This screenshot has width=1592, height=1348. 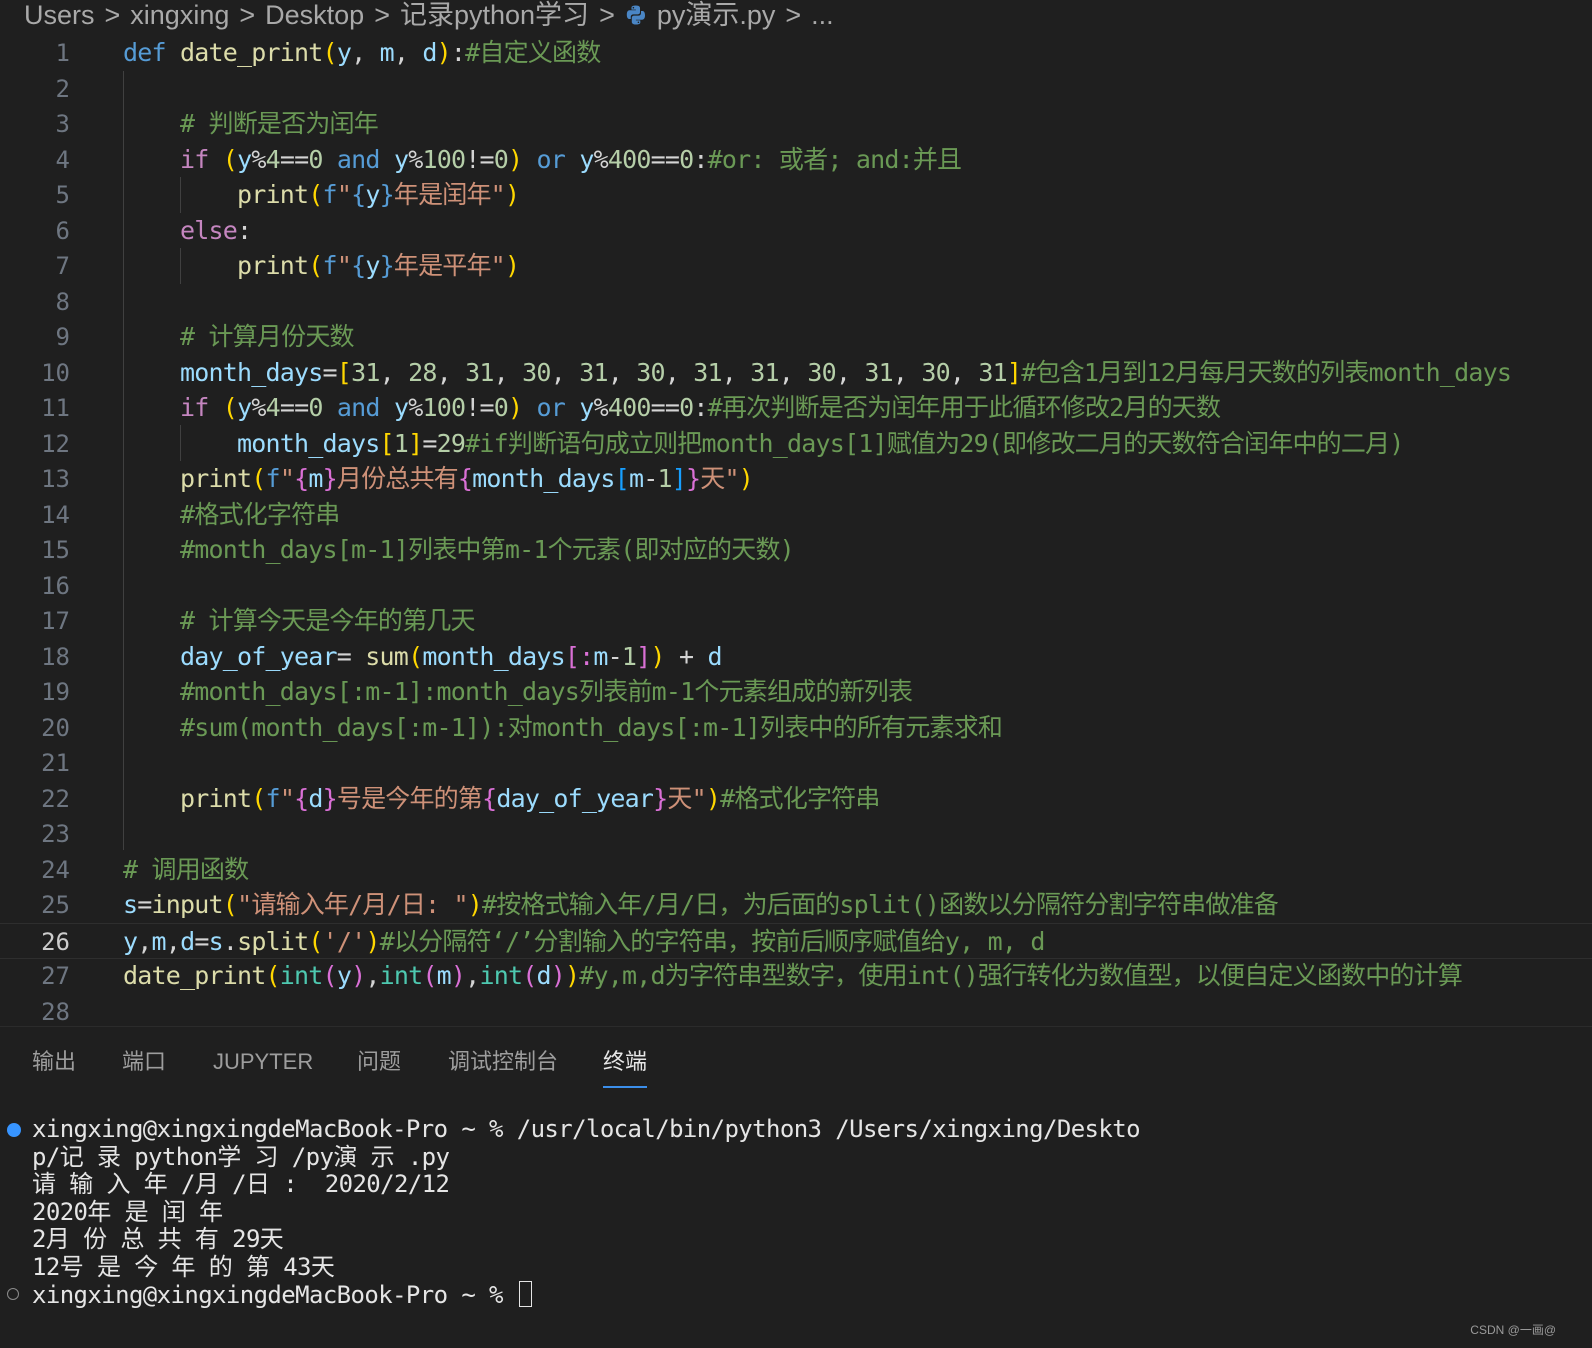 I want to click on line-number: 15, so click(x=55, y=550).